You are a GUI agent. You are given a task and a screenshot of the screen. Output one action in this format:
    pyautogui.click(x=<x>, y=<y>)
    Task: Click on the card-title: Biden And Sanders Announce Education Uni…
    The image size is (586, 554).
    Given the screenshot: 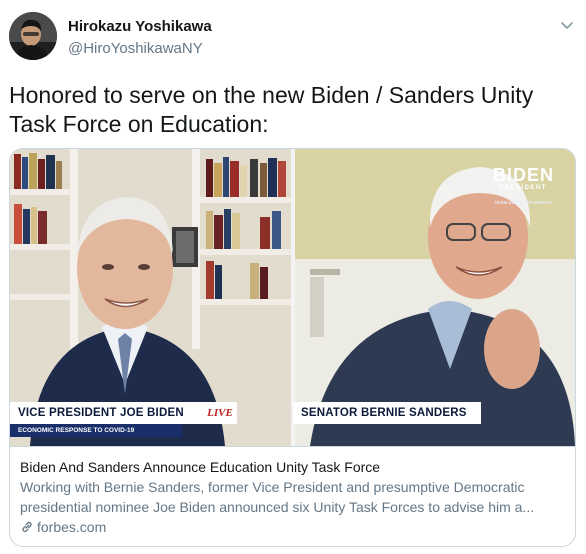 What is the action you would take?
    pyautogui.click(x=292, y=467)
    